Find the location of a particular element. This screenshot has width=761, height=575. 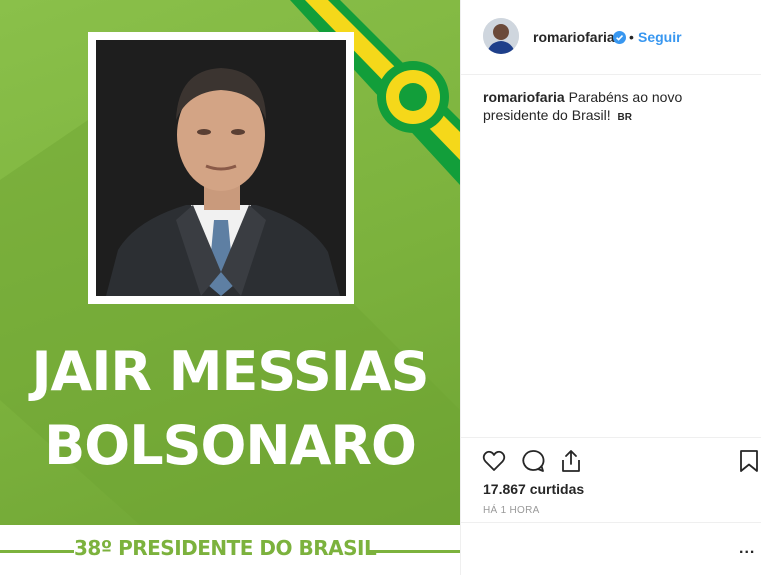

flag-emoji: BR is located at coordinates (624, 117).